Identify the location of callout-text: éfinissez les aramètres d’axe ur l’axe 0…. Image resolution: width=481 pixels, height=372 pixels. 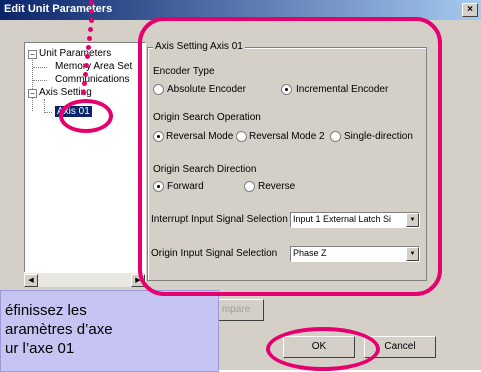
(59, 329).